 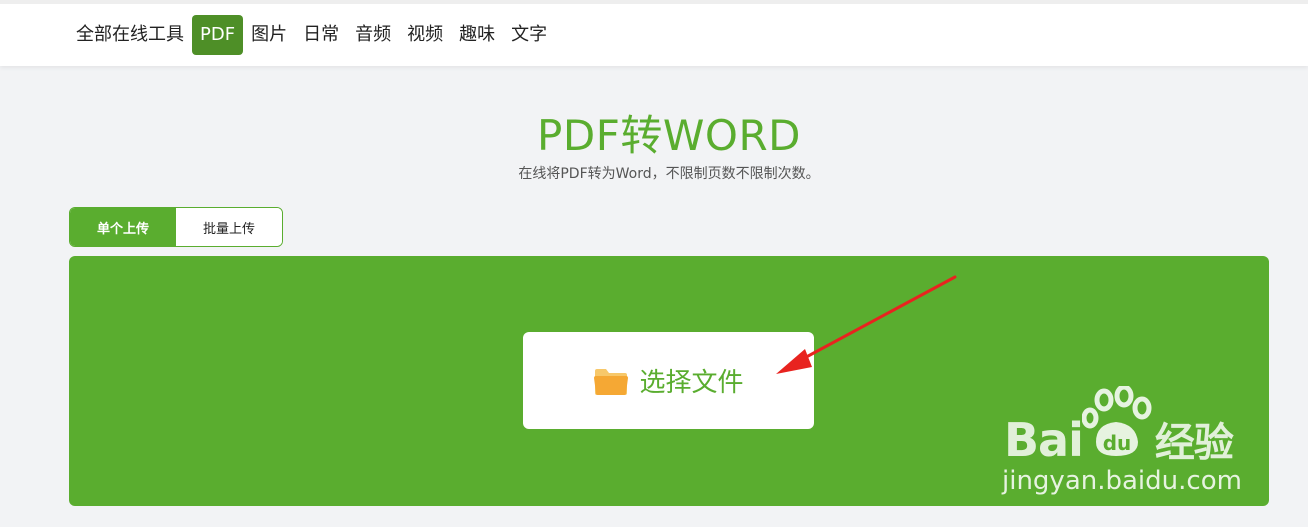 What do you see at coordinates (123, 227) in the screenshot?
I see `tab-single-upload: 单个上传` at bounding box center [123, 227].